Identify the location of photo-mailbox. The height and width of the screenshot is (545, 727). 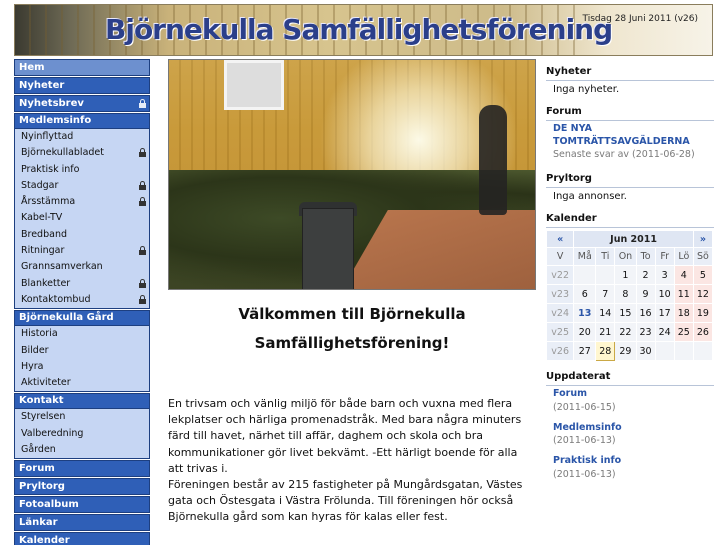
(328, 248).